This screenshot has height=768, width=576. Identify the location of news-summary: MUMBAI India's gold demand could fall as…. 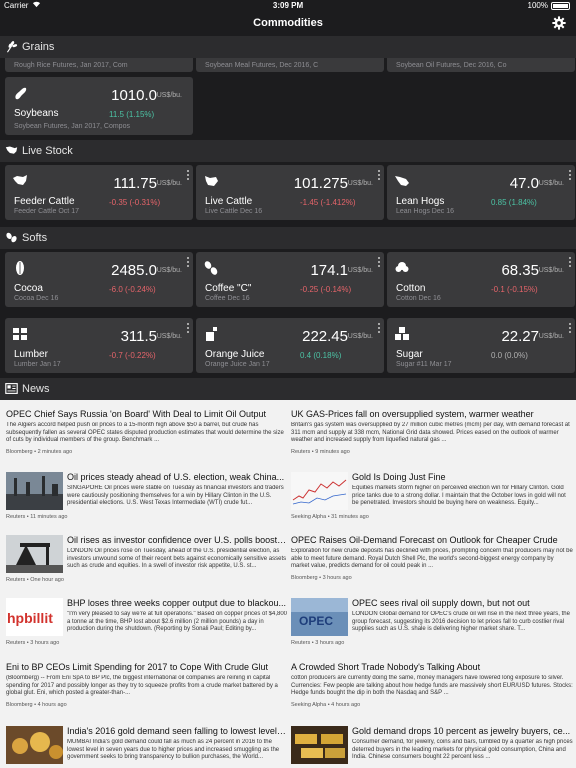
(173, 750).